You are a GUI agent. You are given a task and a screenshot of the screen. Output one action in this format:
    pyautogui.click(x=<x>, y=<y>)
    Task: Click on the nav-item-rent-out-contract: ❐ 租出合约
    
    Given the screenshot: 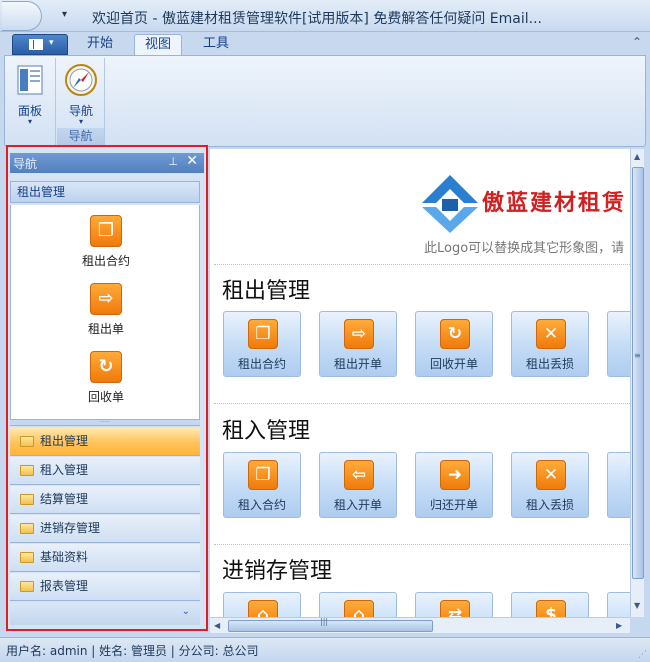 What is the action you would take?
    pyautogui.click(x=105, y=245)
    